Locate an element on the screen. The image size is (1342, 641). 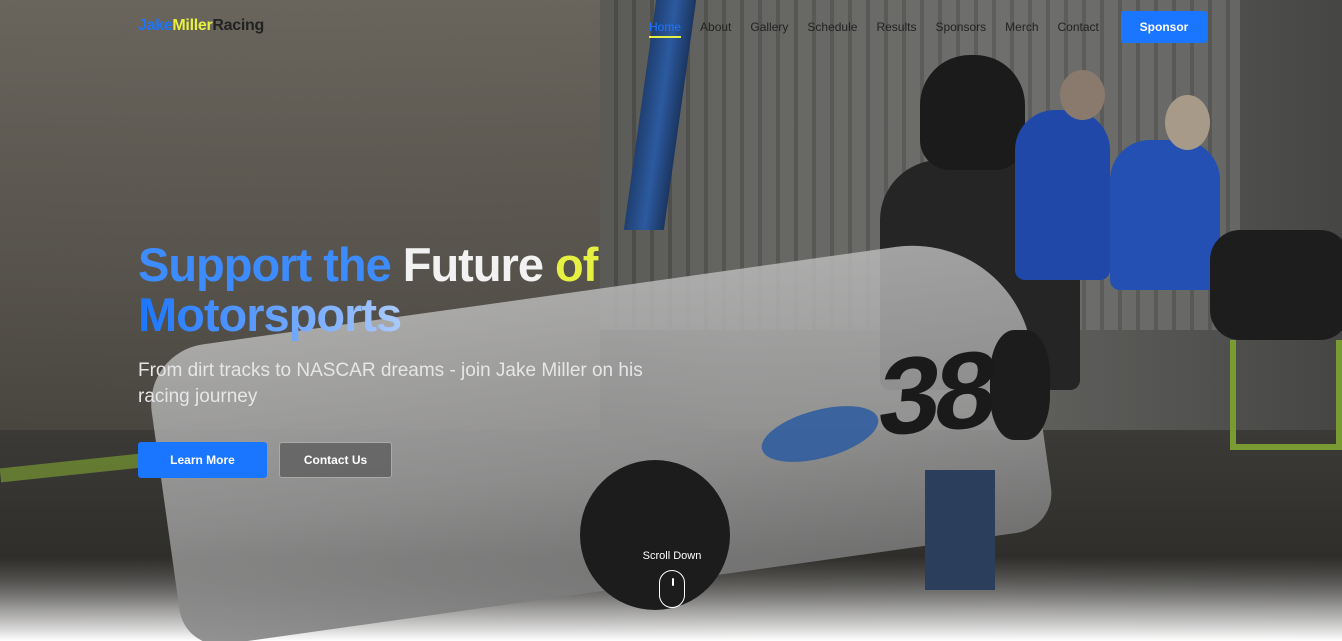
hero-title: Support the Future of Motorsports is located at coordinates (418, 290).